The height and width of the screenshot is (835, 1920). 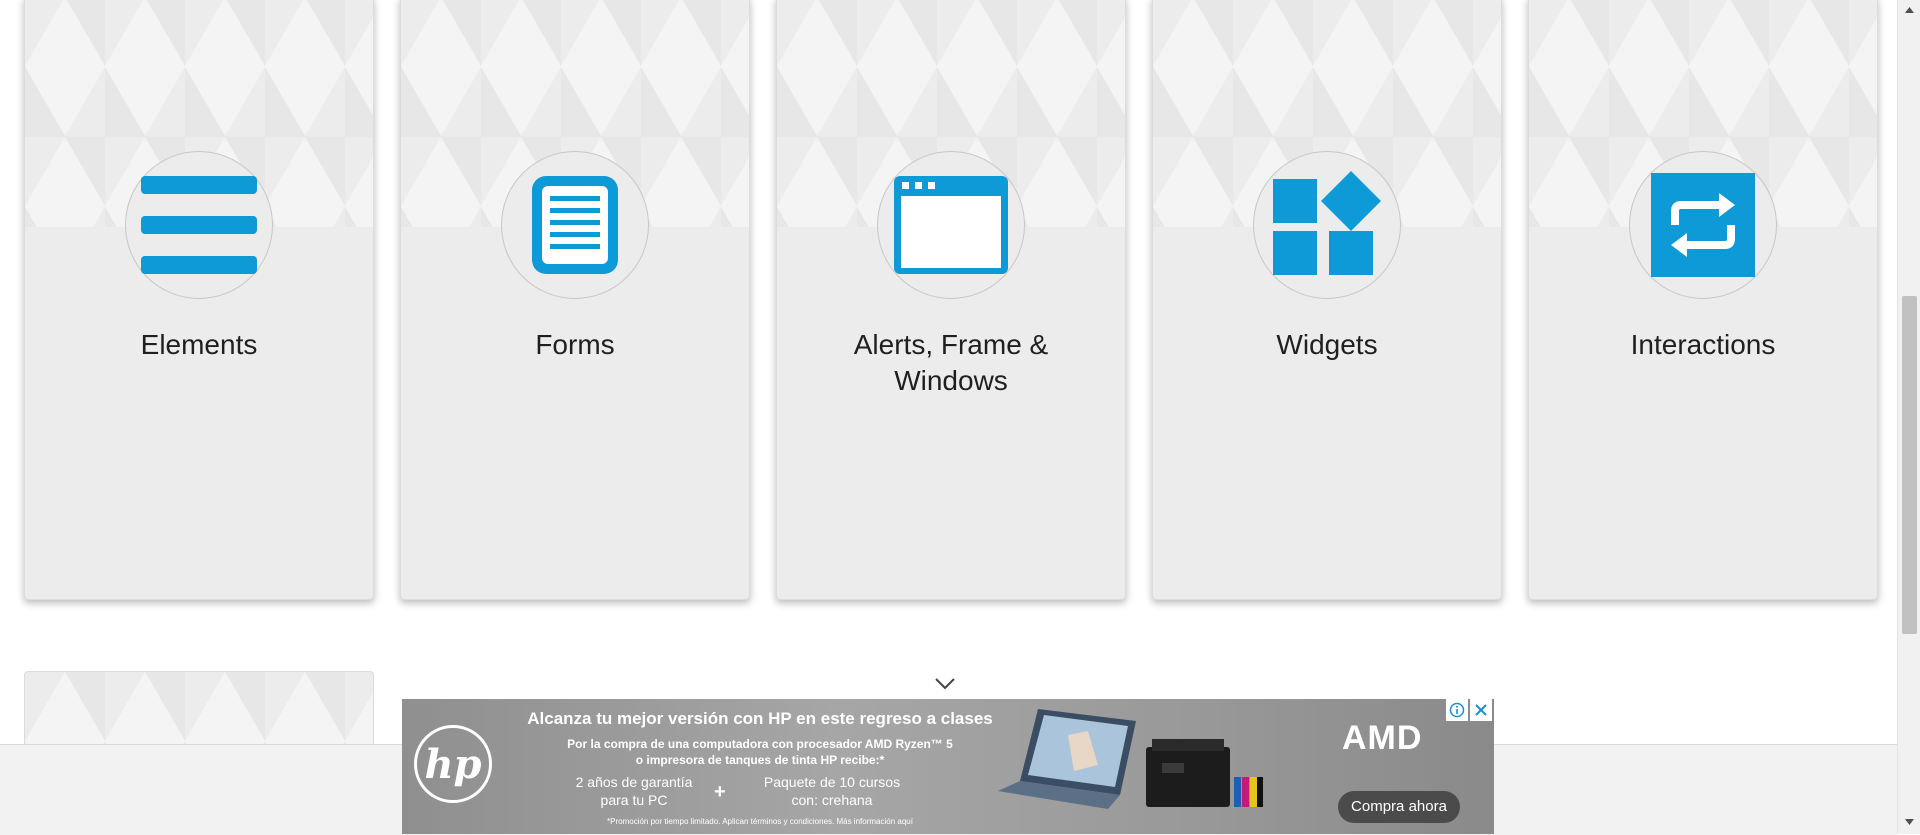 What do you see at coordinates (951, 362) in the screenshot?
I see `card-title: Alerts, Frame & Windows` at bounding box center [951, 362].